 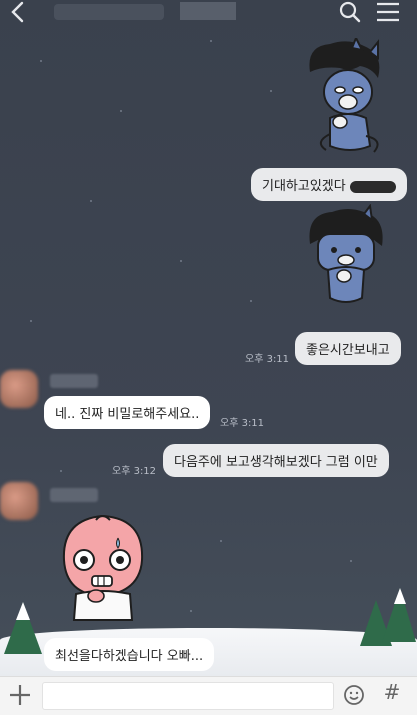 What do you see at coordinates (372, 186) in the screenshot?
I see `redaction-mark` at bounding box center [372, 186].